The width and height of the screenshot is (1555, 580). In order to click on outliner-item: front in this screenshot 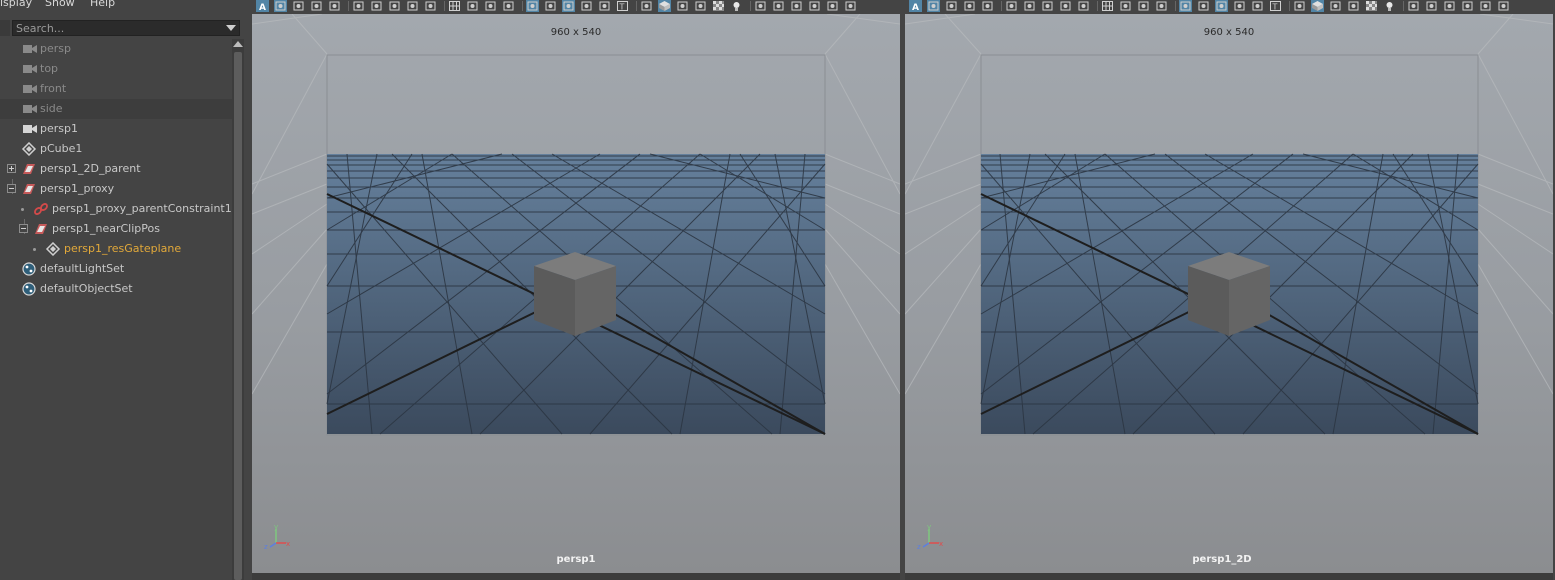, I will do `click(116, 89)`.